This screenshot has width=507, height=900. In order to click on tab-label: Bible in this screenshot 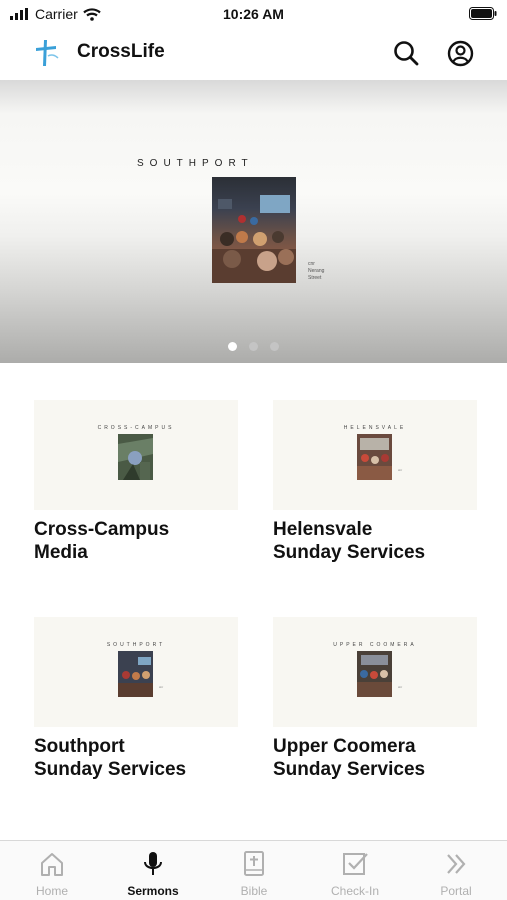, I will do `click(254, 891)`.